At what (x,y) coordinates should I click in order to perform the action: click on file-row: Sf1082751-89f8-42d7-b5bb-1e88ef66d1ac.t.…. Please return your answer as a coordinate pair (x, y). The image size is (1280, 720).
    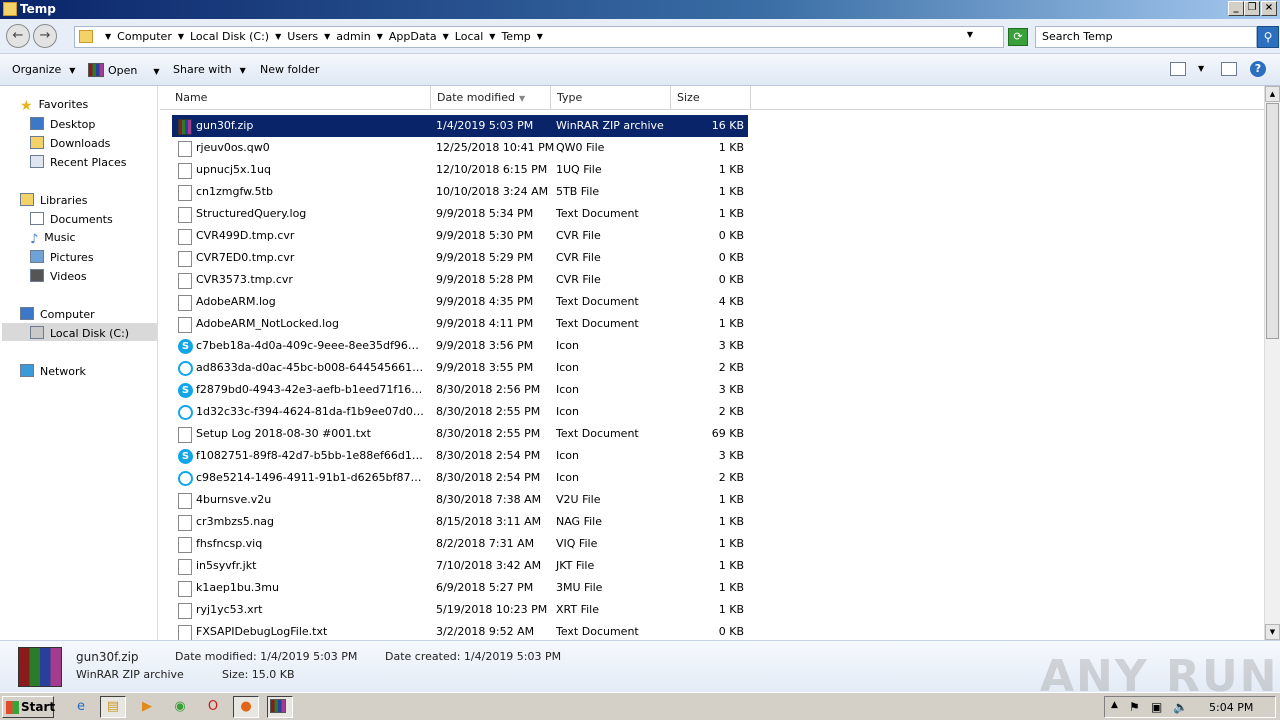
    Looking at the image, I should click on (460, 456).